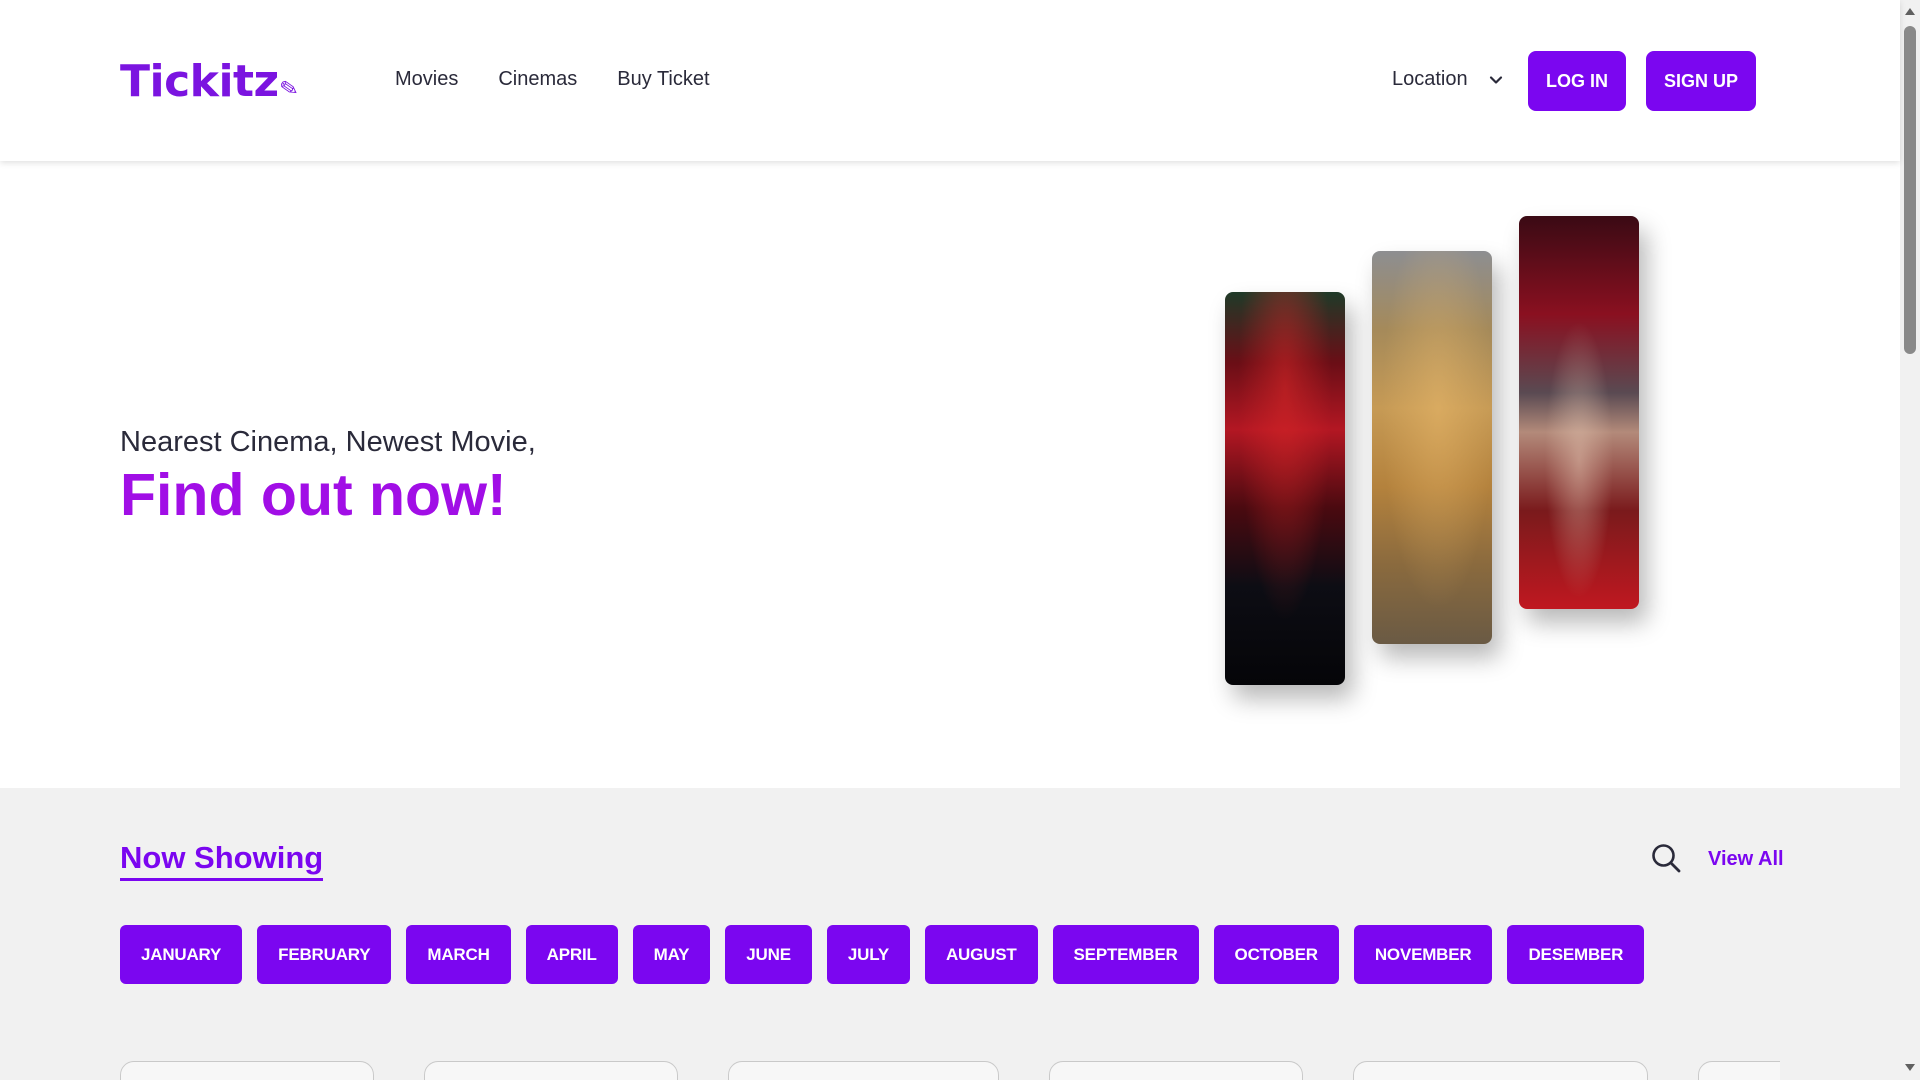 The image size is (1920, 1080). What do you see at coordinates (1910, 1067) in the screenshot?
I see `scroll-down-arrow-icon` at bounding box center [1910, 1067].